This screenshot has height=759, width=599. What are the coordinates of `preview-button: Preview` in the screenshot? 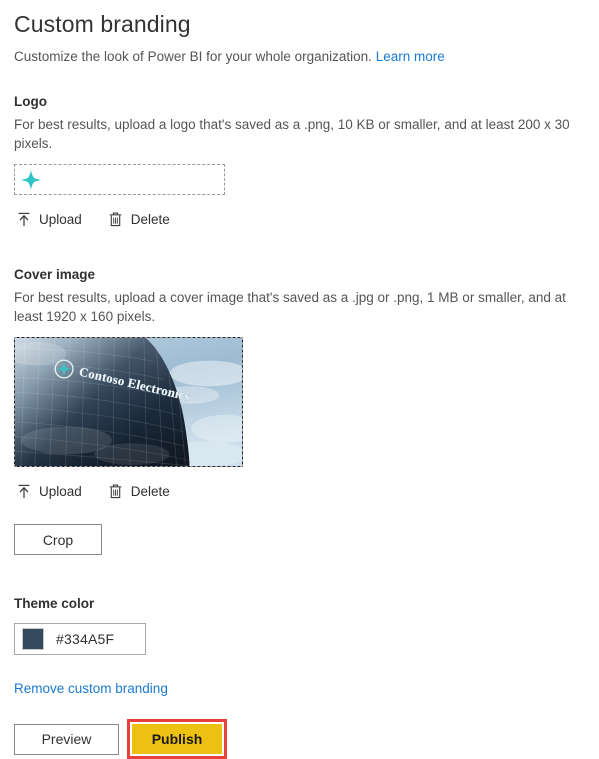 It's located at (66, 739).